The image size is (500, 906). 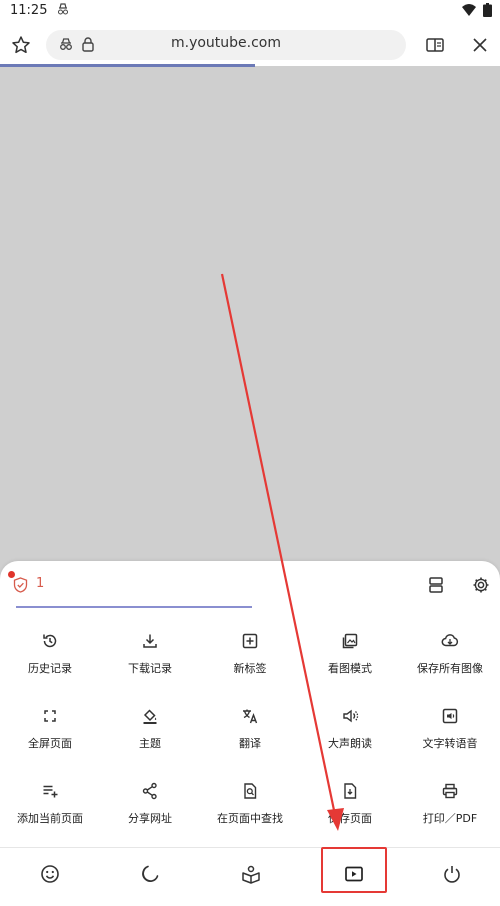 I want to click on wifi-icon, so click(x=469, y=10).